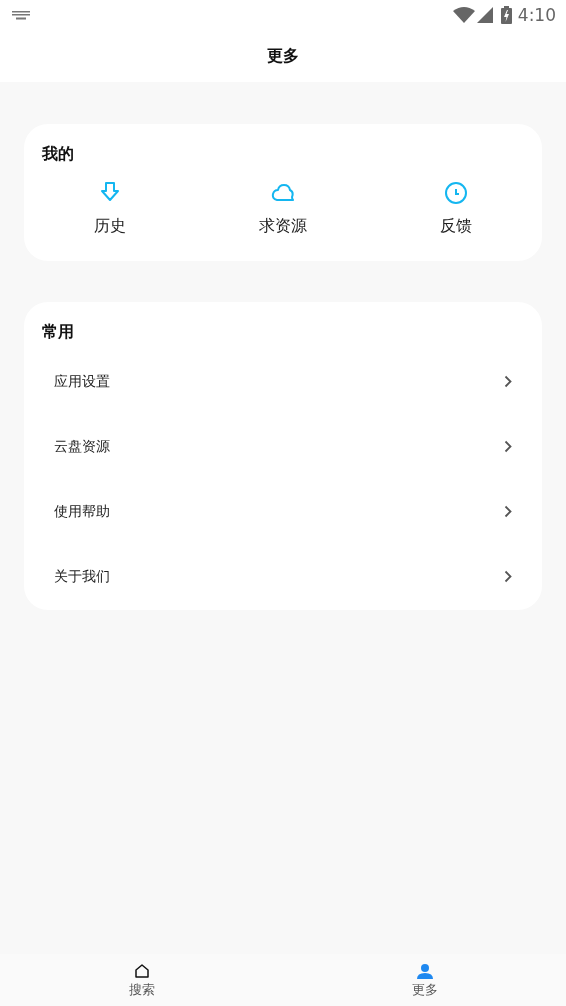 The width and height of the screenshot is (566, 1006). What do you see at coordinates (141, 980) in the screenshot?
I see `tab: 搜索` at bounding box center [141, 980].